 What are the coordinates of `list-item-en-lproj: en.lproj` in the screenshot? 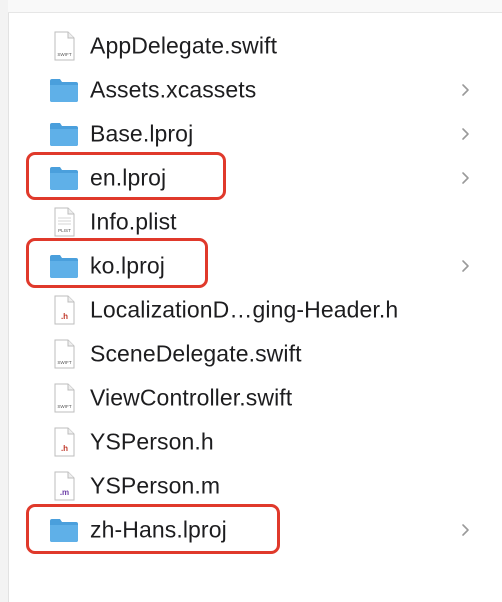 It's located at (251, 178).